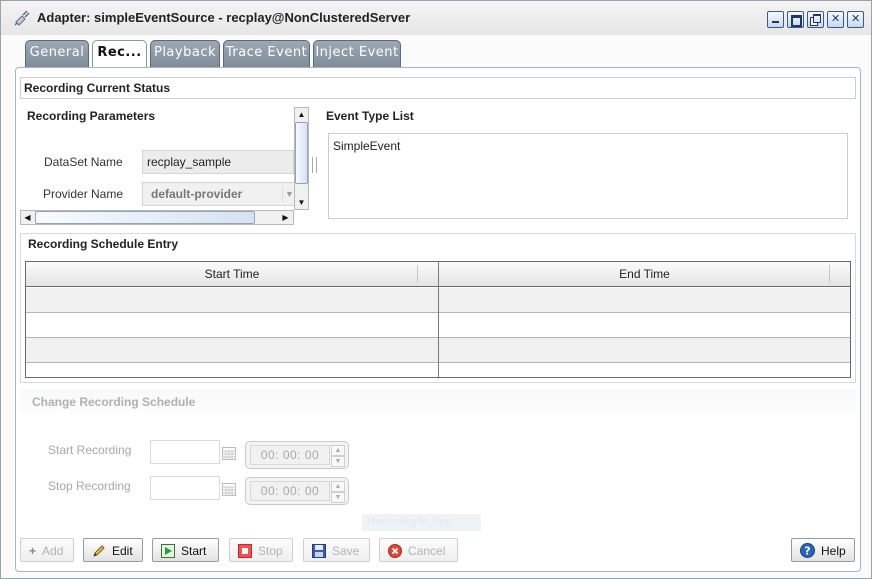 The width and height of the screenshot is (872, 579). What do you see at coordinates (168, 550) in the screenshot?
I see `play-icon` at bounding box center [168, 550].